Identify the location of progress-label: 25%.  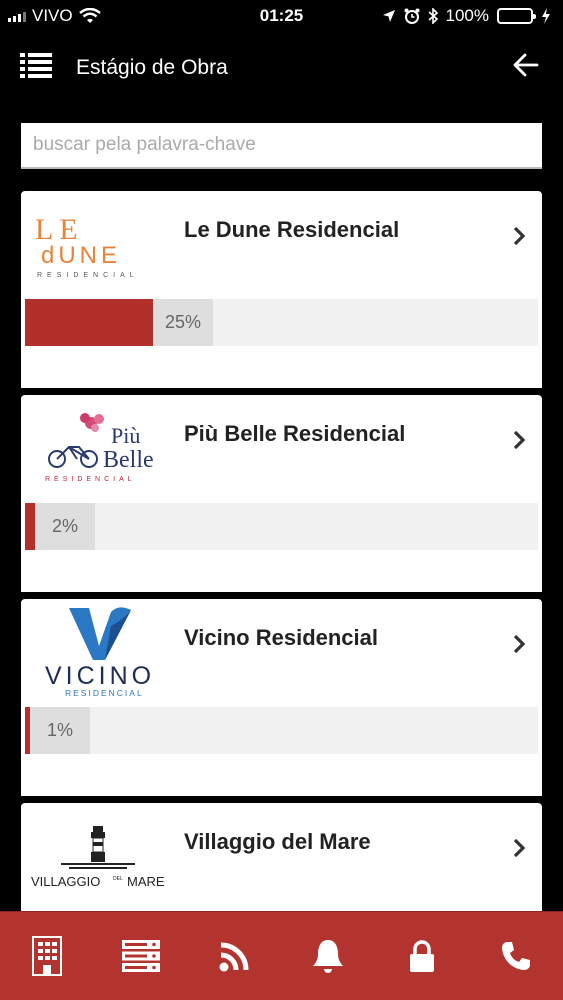
(183, 322).